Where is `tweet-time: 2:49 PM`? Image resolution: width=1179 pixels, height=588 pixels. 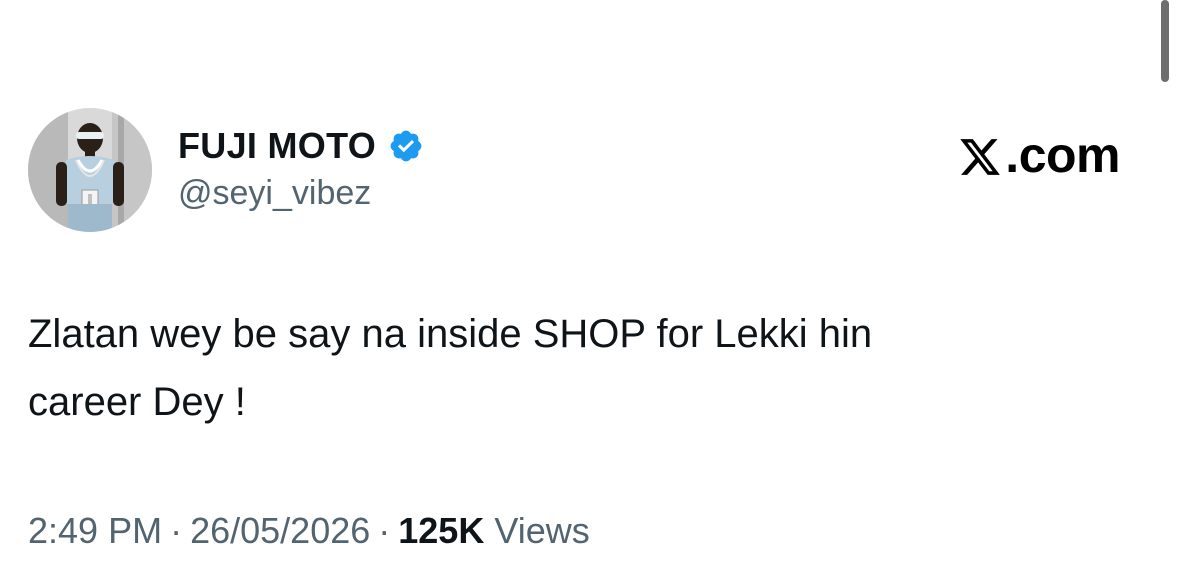
tweet-time: 2:49 PM is located at coordinates (95, 530).